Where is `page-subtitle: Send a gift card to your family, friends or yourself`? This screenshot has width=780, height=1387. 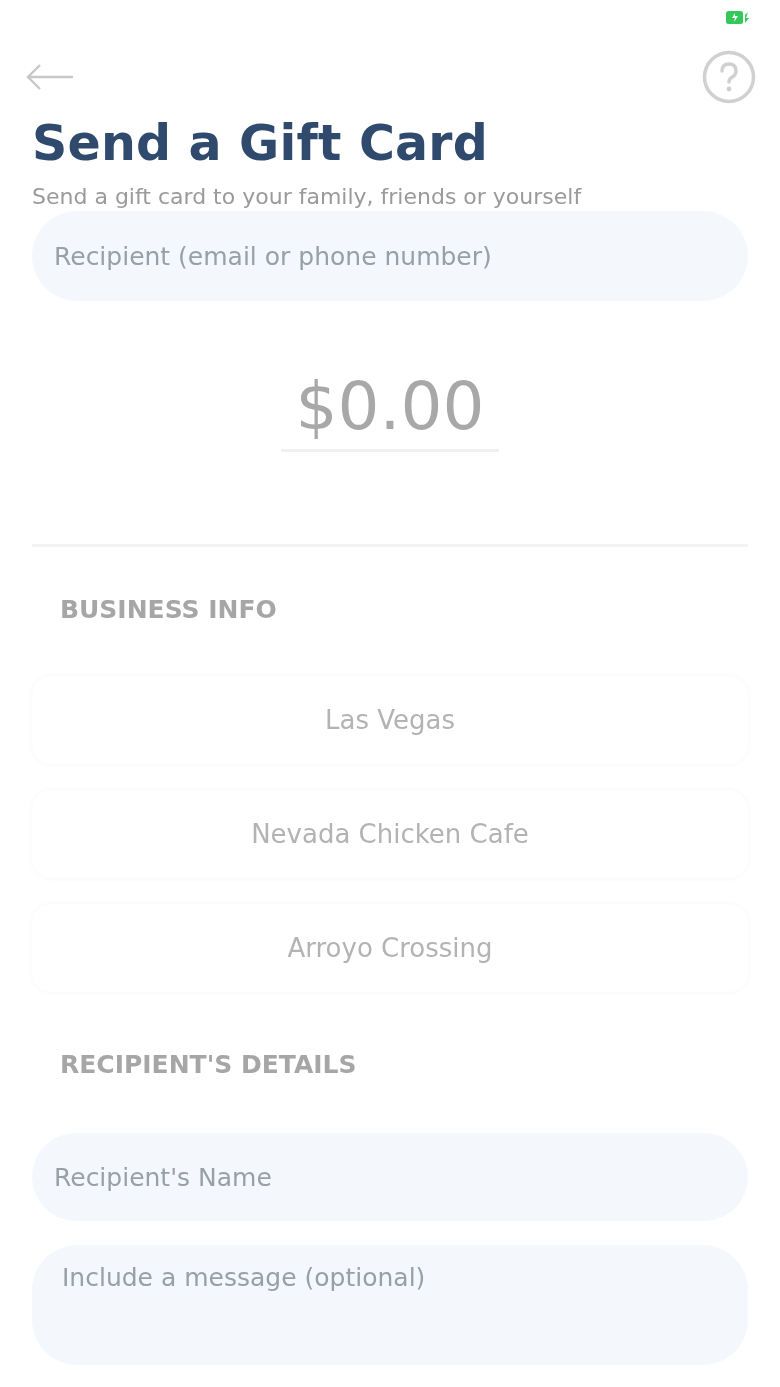
page-subtitle: Send a gift card to your family, friends or yourself is located at coordinates (307, 197).